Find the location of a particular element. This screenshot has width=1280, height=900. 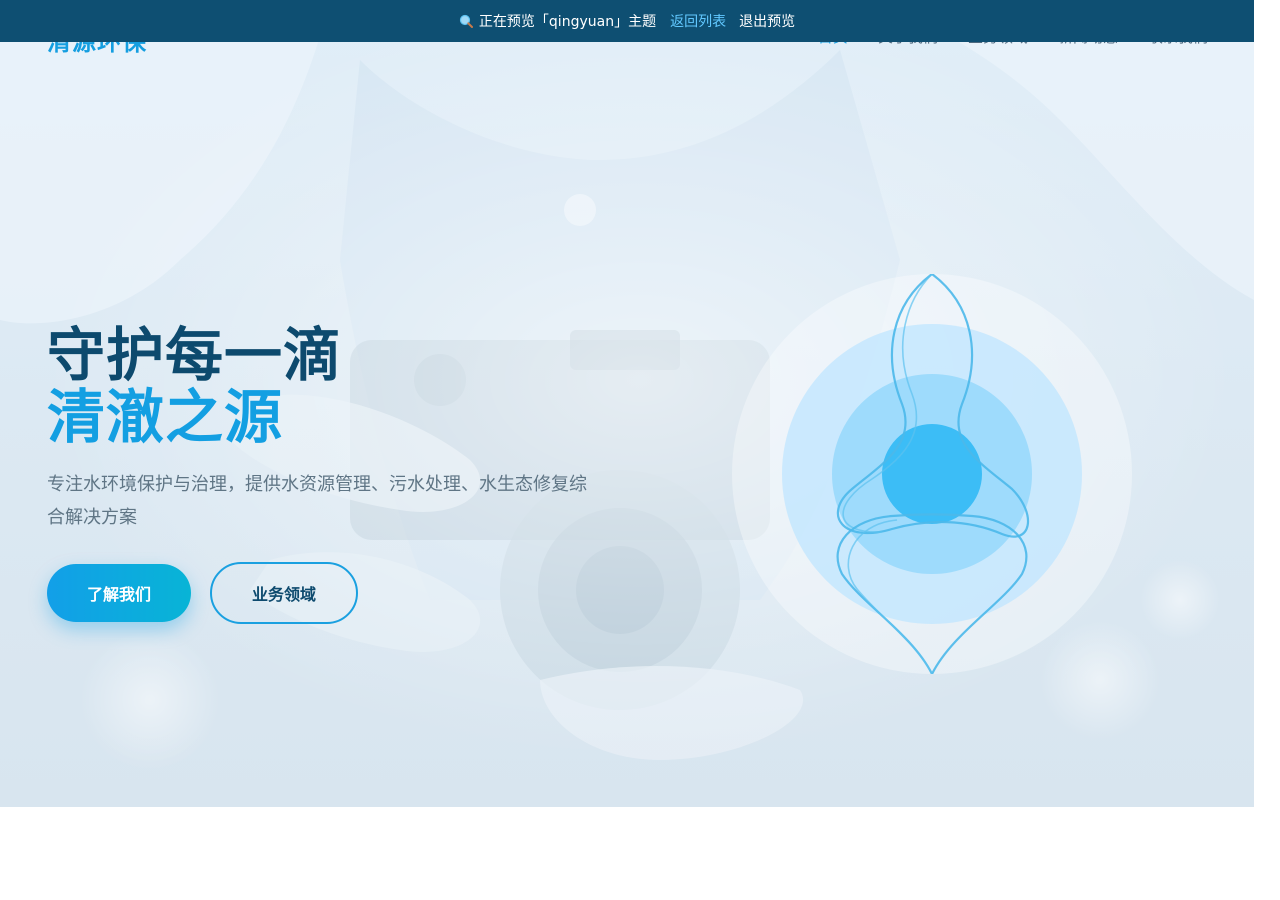

business-areas-button: 业务领域 is located at coordinates (284, 593).